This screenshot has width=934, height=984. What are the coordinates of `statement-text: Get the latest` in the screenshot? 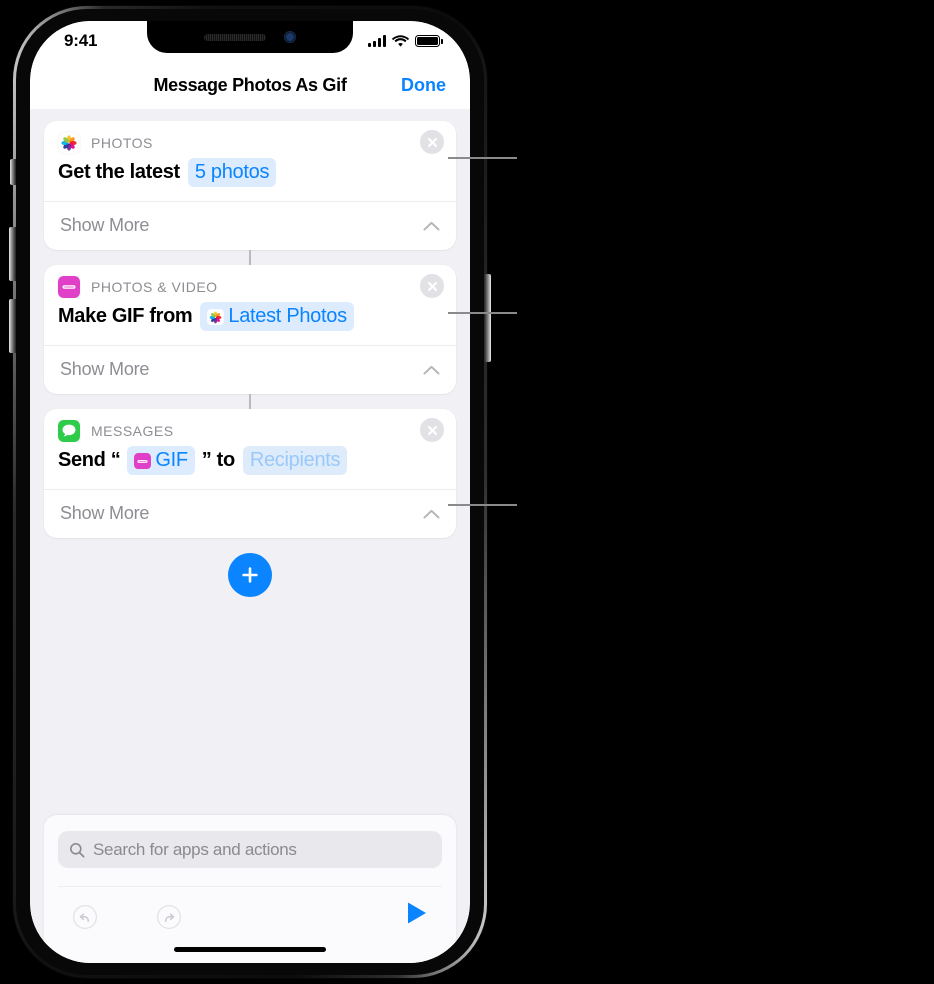 It's located at (119, 172).